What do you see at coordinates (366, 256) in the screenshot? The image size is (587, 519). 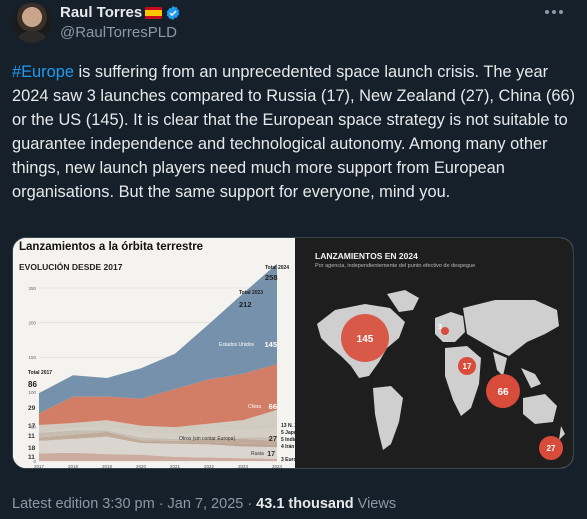 I see `map-title: LANZAMIENTOS EN 2024` at bounding box center [366, 256].